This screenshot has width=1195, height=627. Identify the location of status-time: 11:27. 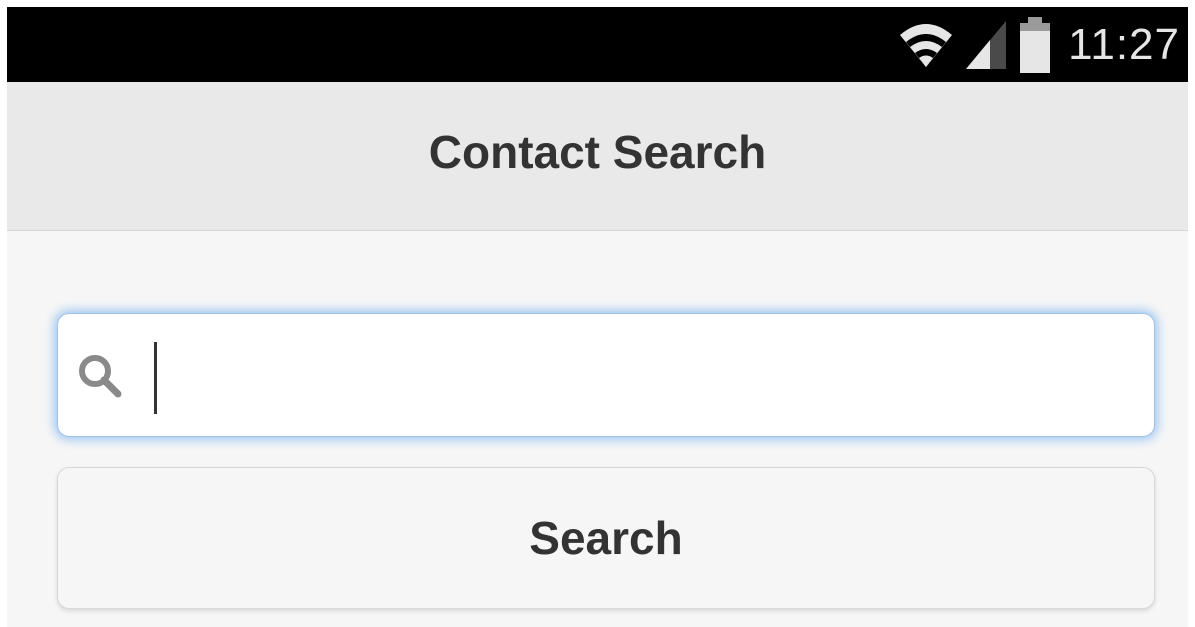
(1124, 44).